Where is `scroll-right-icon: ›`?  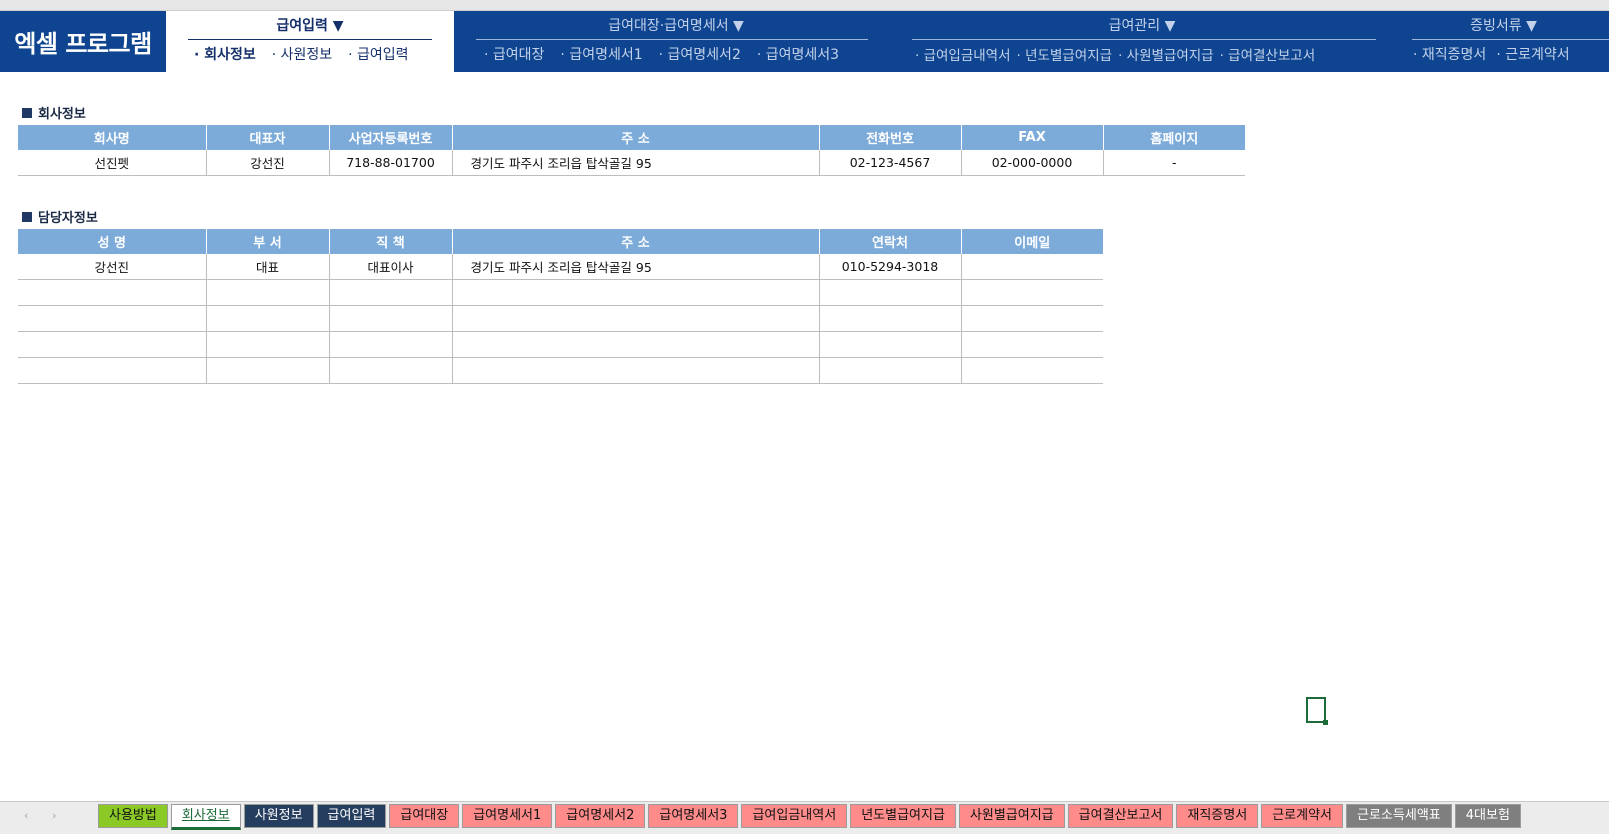 scroll-right-icon: › is located at coordinates (54, 815).